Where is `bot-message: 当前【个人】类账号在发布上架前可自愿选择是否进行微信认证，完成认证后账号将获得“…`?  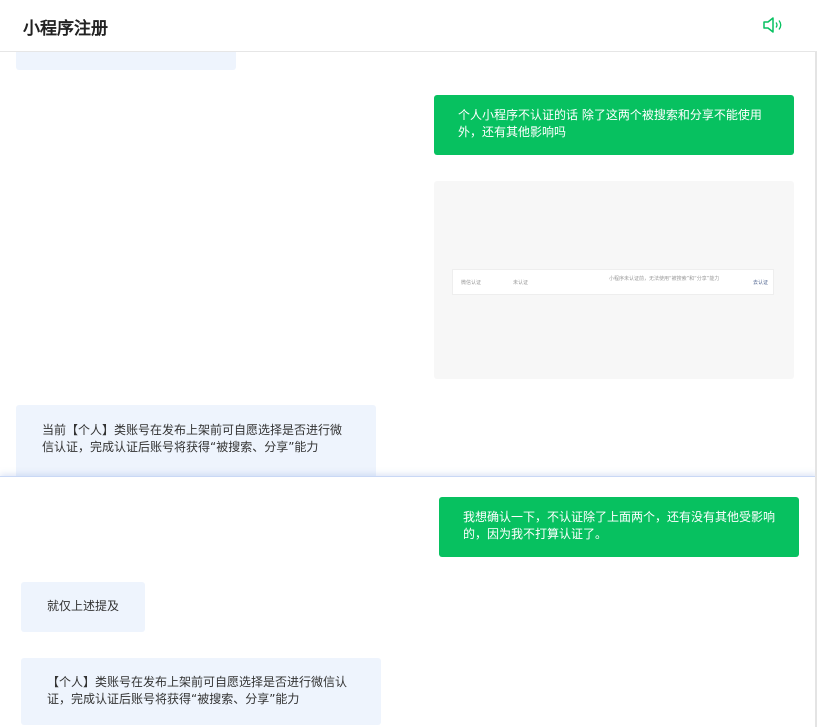 bot-message: 当前【个人】类账号在发布上架前可自愿选择是否进行微信认证，完成认证后账号将获得“… is located at coordinates (196, 440).